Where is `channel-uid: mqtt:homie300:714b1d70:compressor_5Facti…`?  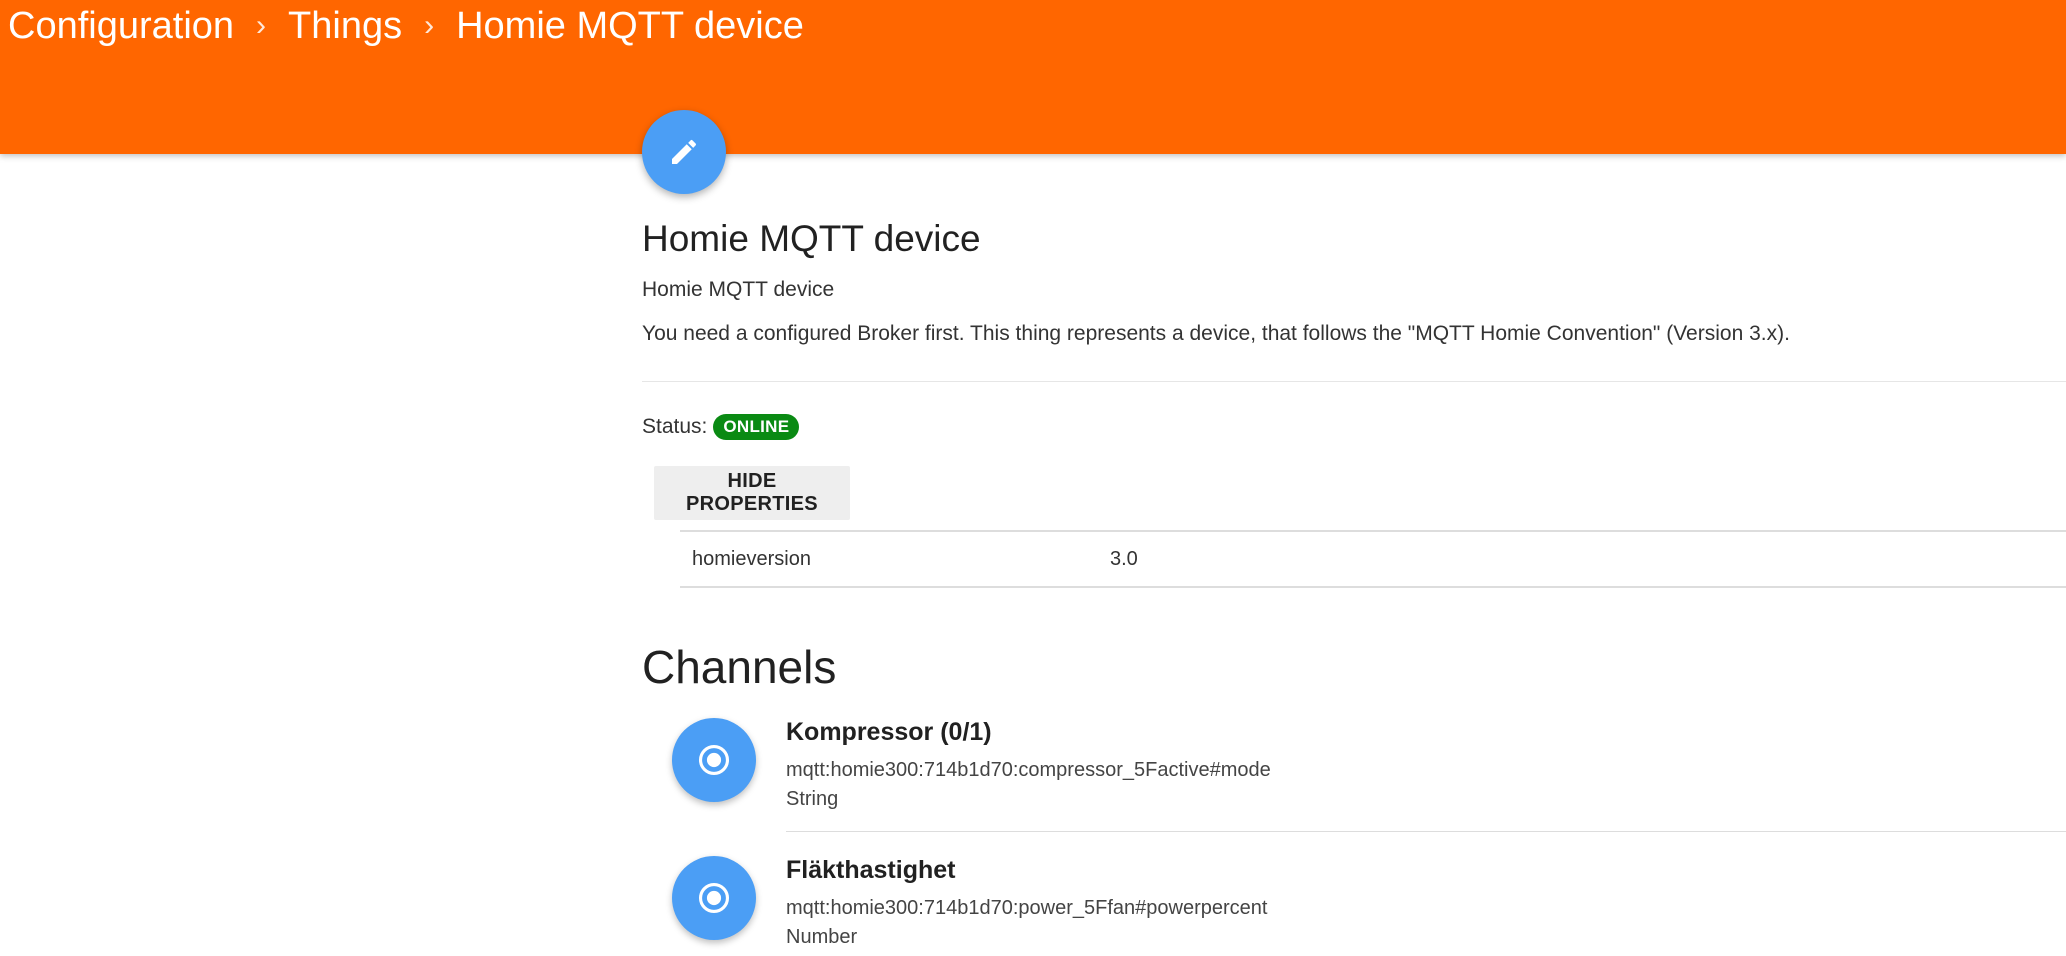
channel-uid: mqtt:homie300:714b1d70:compressor_5Facti… is located at coordinates (1028, 770).